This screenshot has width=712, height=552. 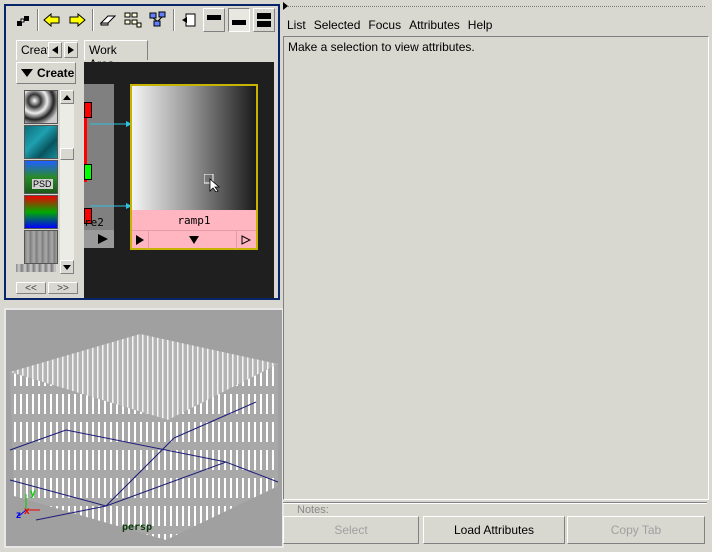 I want to click on copy-tab-button: Copy Tab, so click(x=636, y=530).